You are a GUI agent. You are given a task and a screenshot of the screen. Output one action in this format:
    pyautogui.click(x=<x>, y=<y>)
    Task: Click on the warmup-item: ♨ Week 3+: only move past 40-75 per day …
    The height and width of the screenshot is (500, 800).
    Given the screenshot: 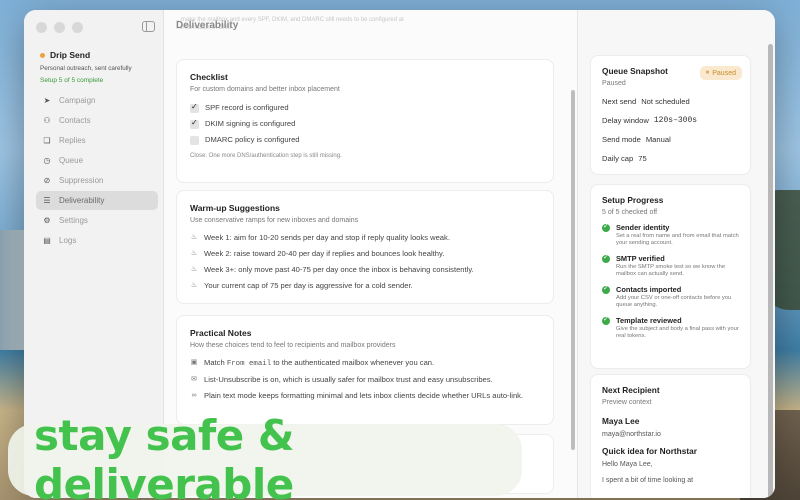 What is the action you would take?
    pyautogui.click(x=365, y=270)
    